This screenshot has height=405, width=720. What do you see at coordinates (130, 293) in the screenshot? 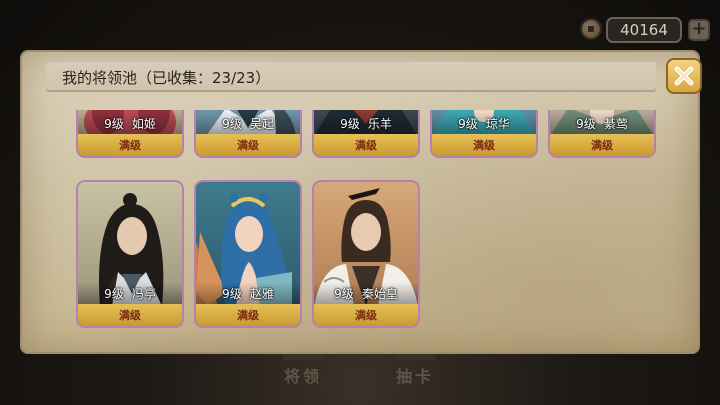
I see `general-name-row: 9级 冯亭` at bounding box center [130, 293].